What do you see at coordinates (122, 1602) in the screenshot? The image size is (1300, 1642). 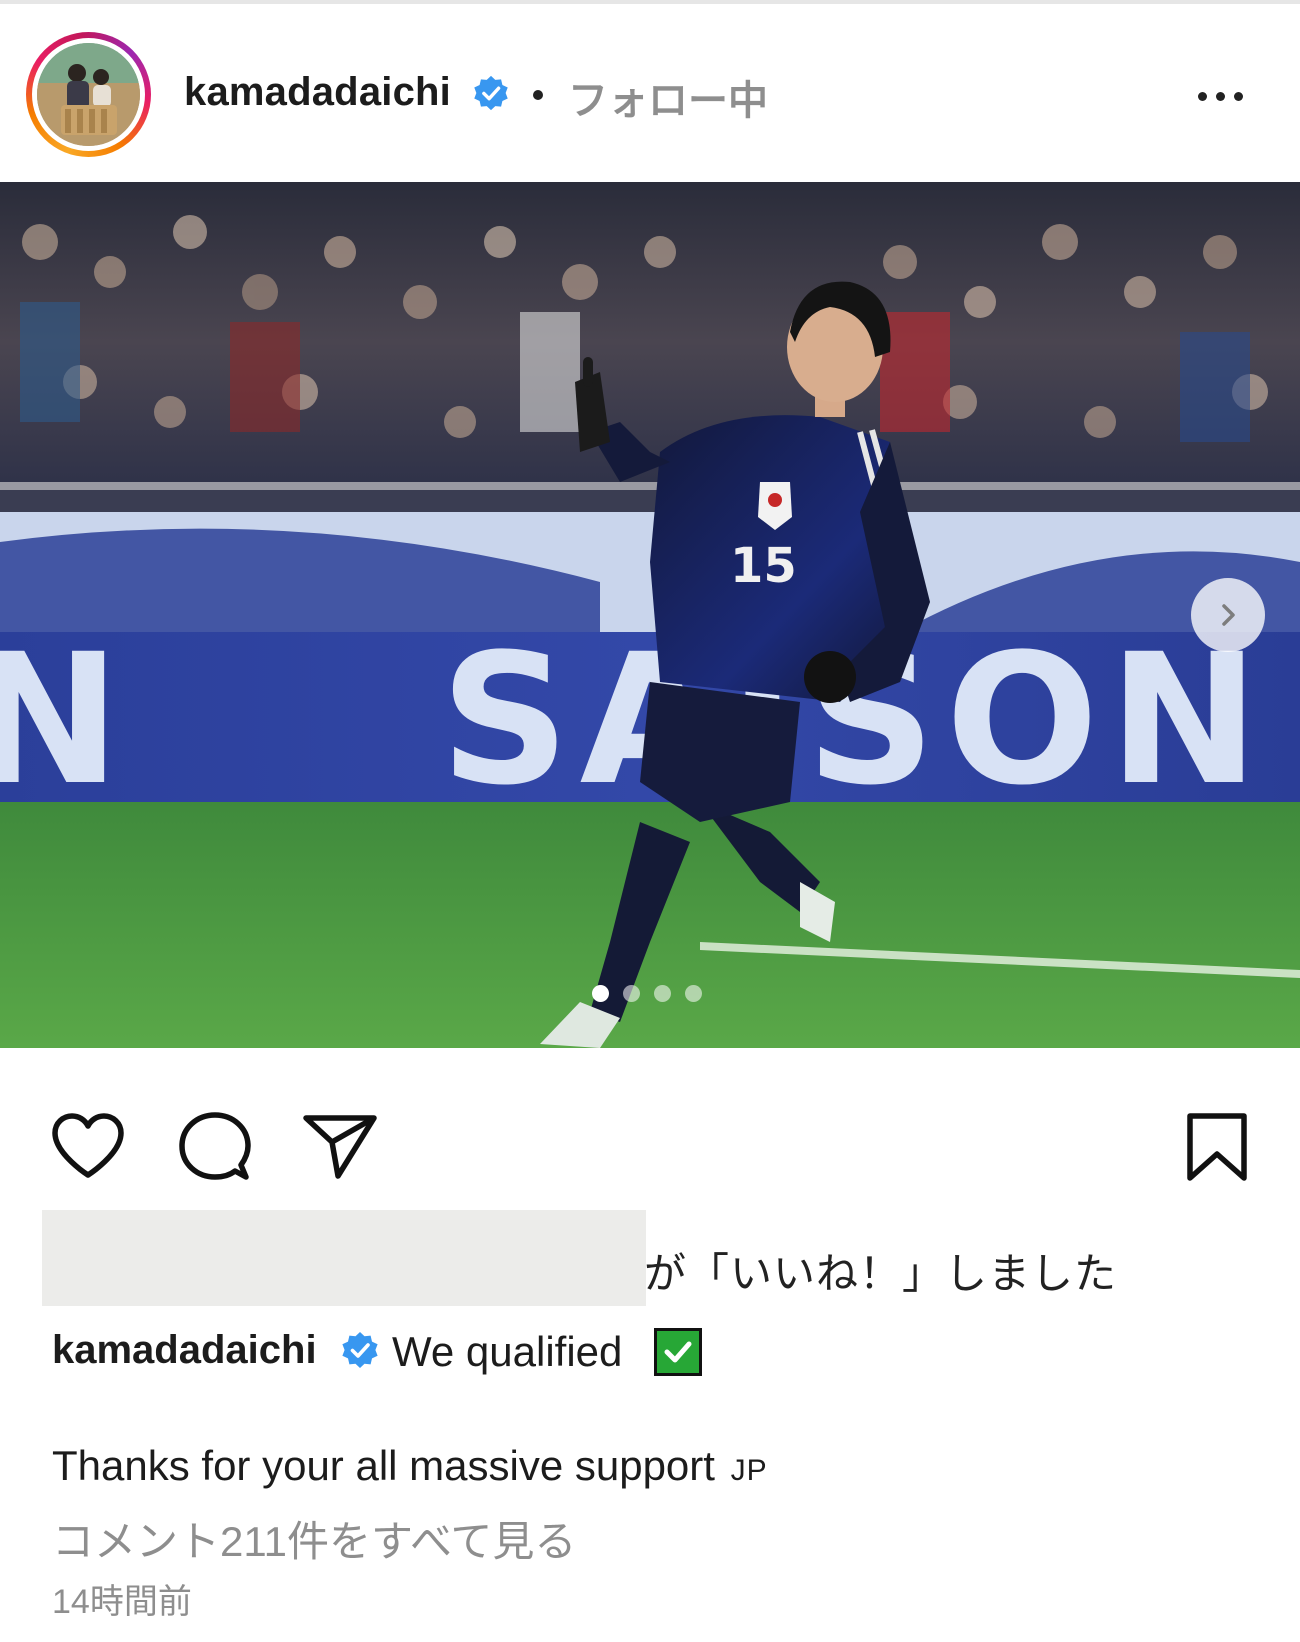 I see `post-timestamp: 14時間前` at bounding box center [122, 1602].